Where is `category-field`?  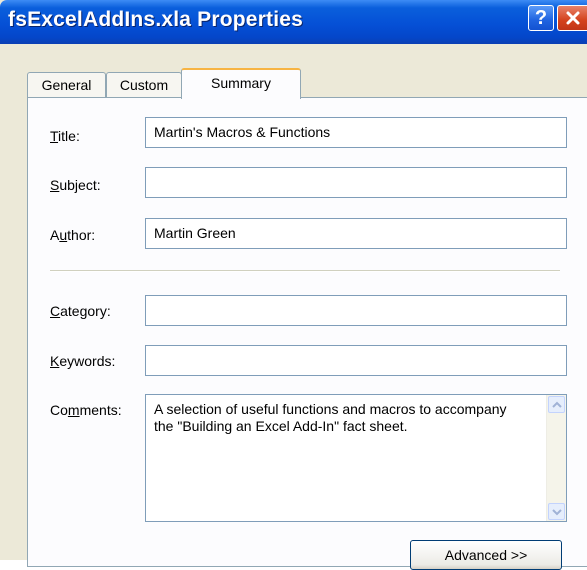 category-field is located at coordinates (356, 310).